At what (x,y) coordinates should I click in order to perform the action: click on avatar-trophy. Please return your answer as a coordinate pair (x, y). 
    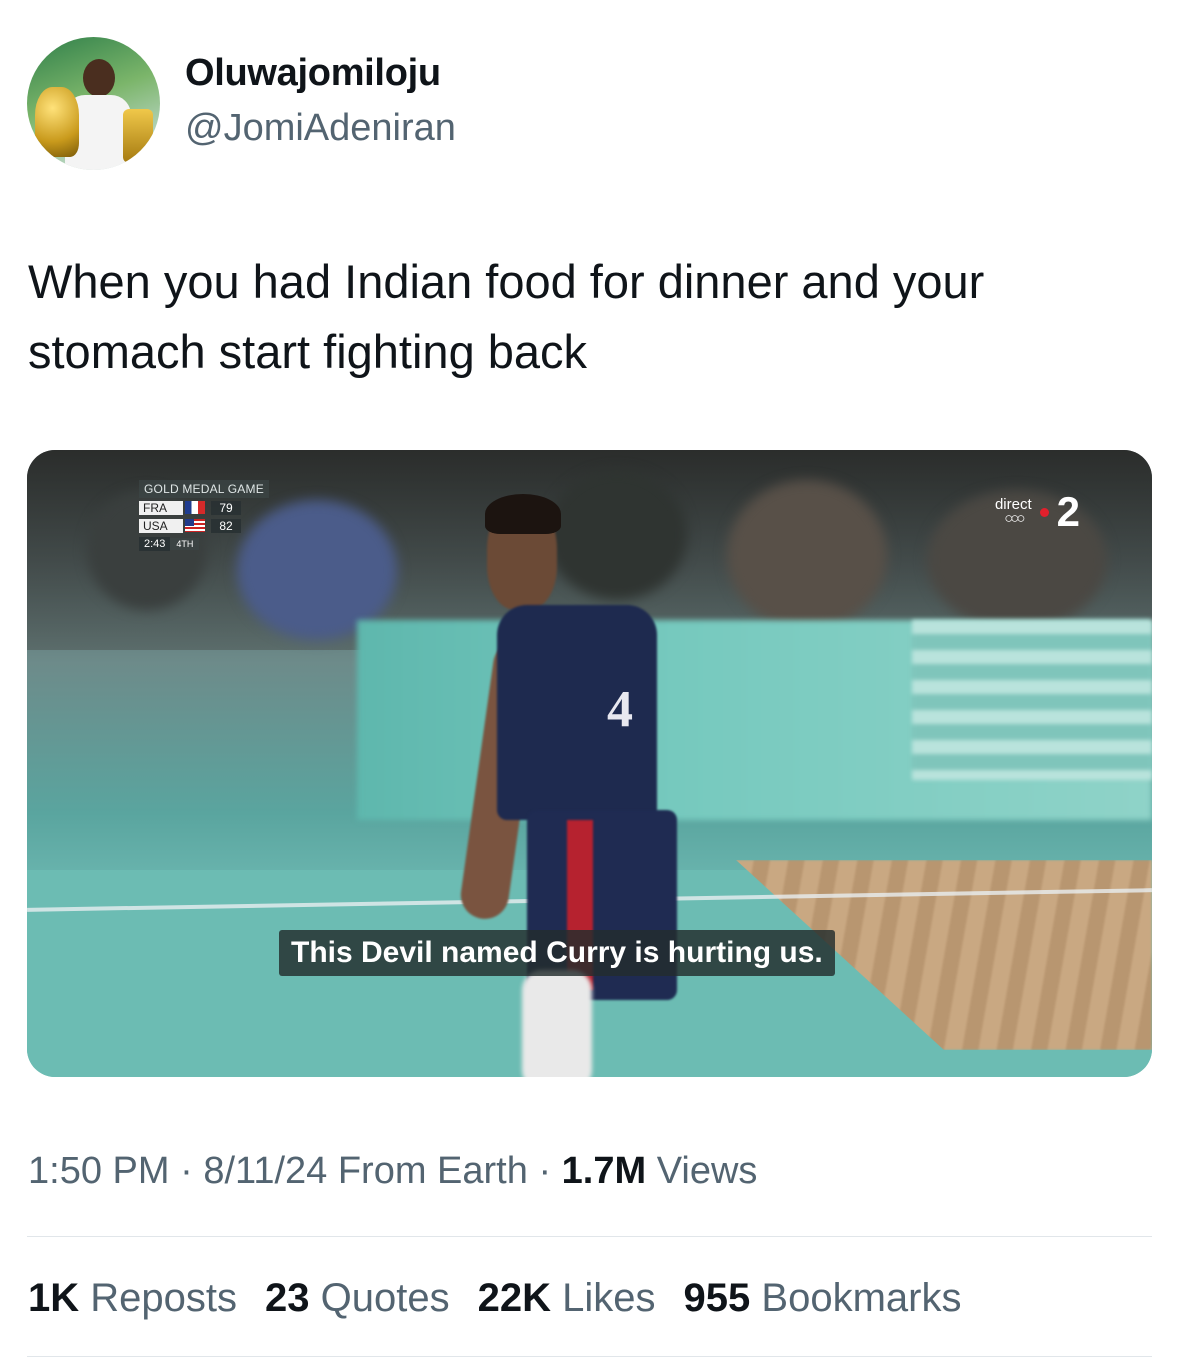
    Looking at the image, I should click on (57, 122).